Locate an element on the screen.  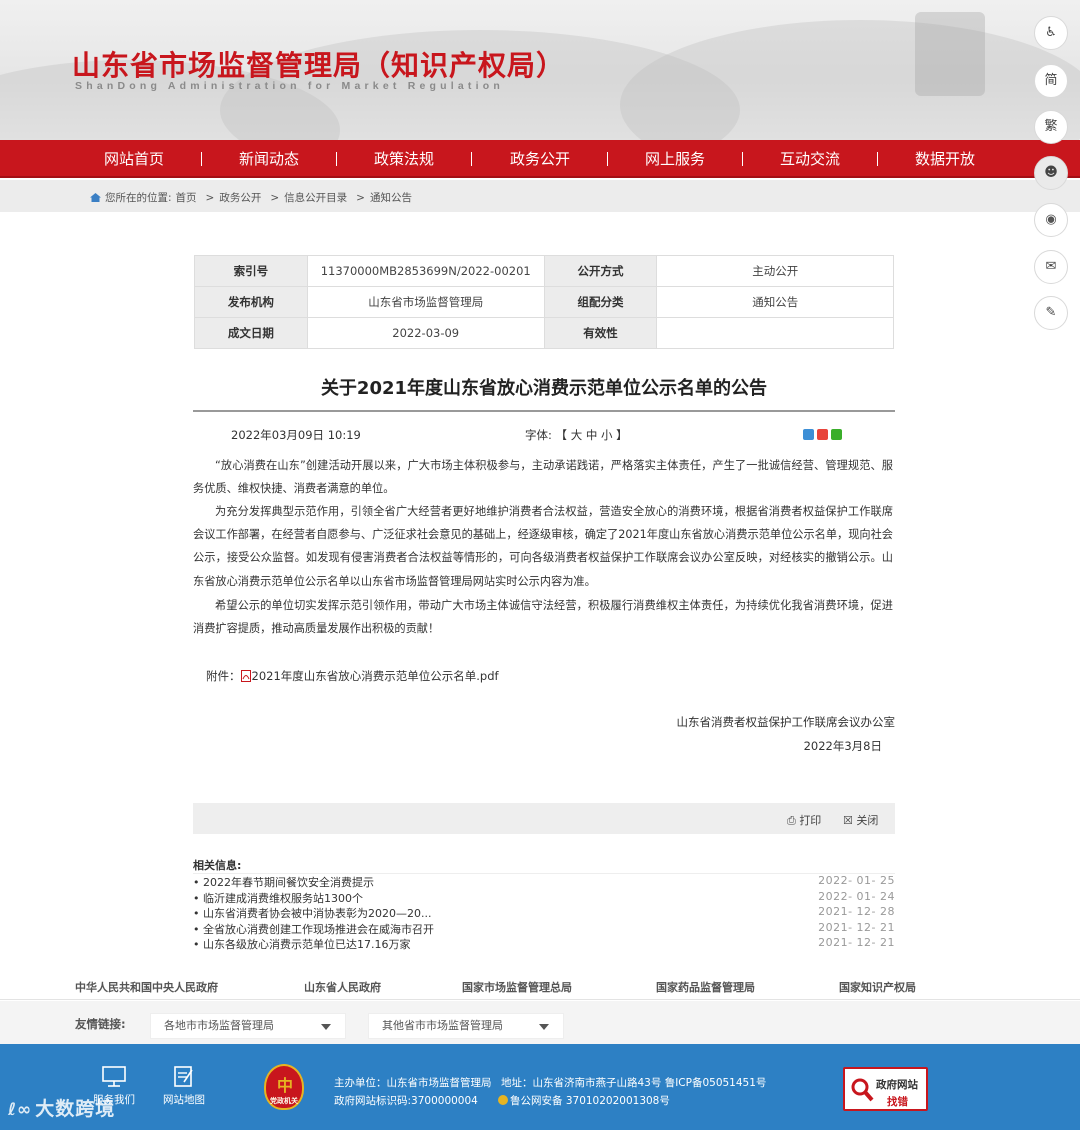
breadcrumb-bar: 您所在的位置: 首页 > 政务公开 > 信息公开目录 > 通知公告 is located at coordinates (540, 196).